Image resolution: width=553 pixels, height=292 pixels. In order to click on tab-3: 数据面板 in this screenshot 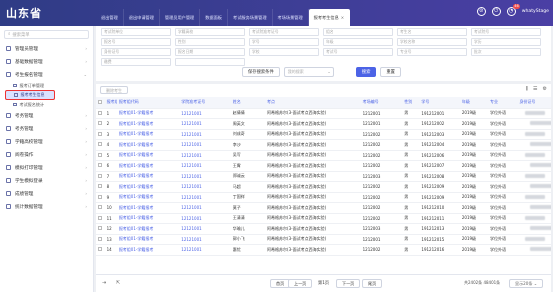, I will do `click(214, 17)`.